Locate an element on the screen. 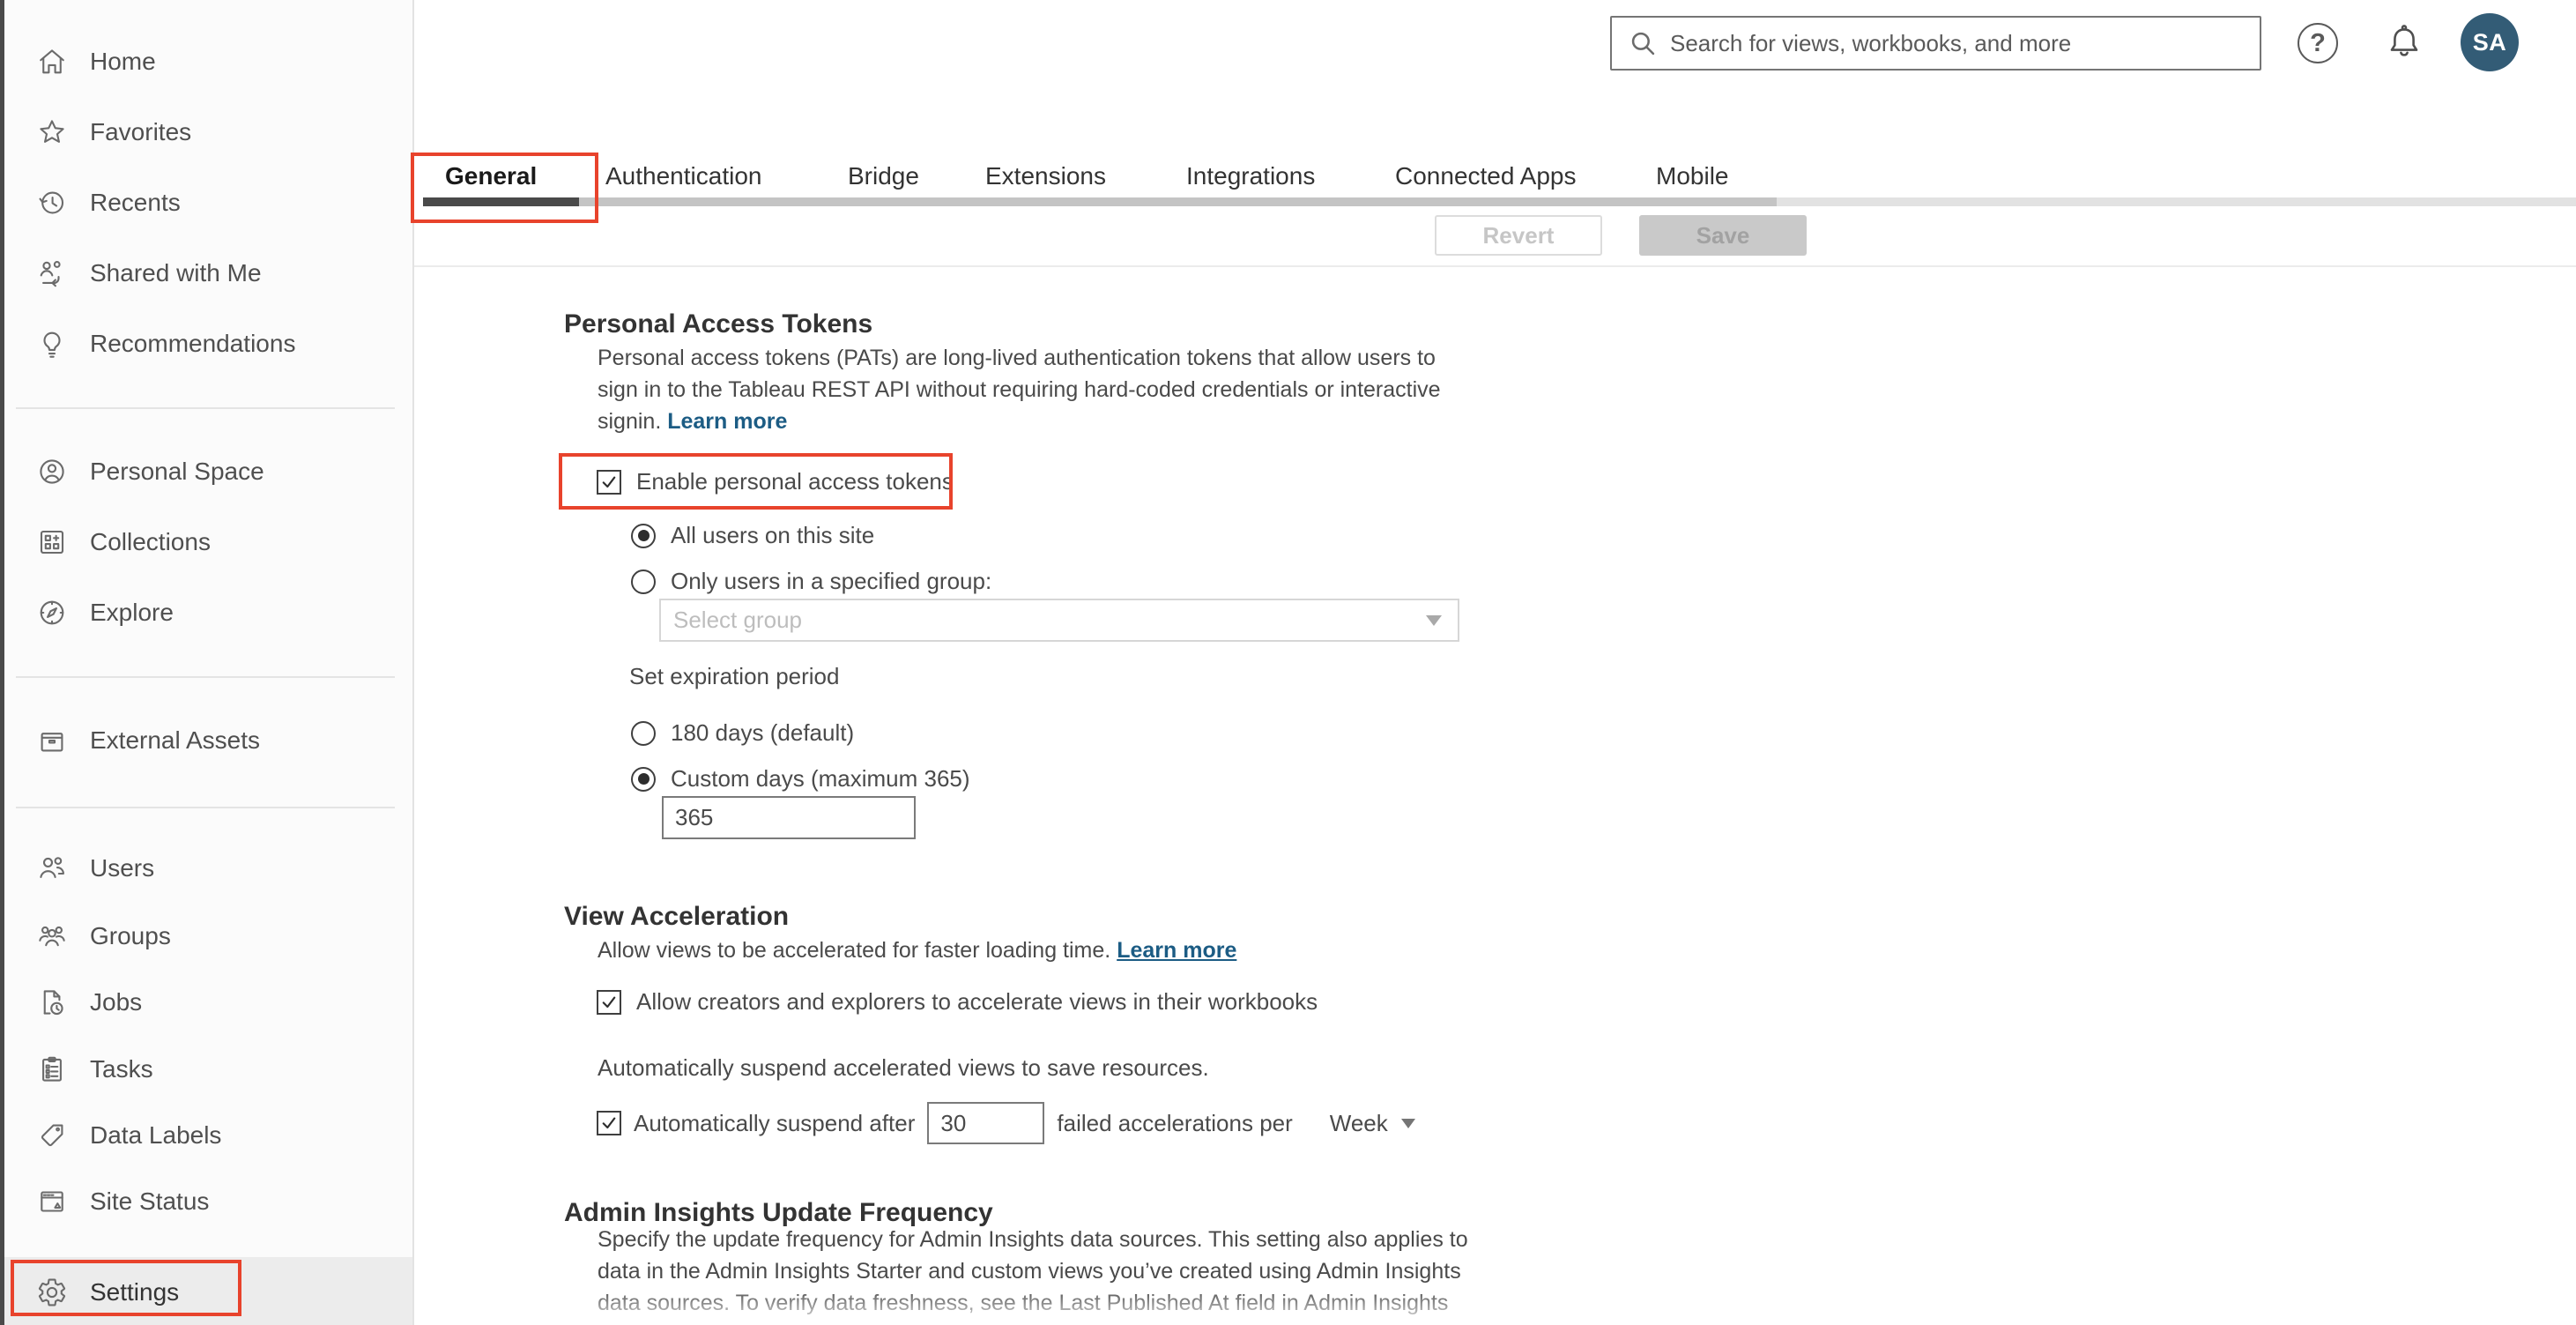  tab-general: General is located at coordinates (491, 176).